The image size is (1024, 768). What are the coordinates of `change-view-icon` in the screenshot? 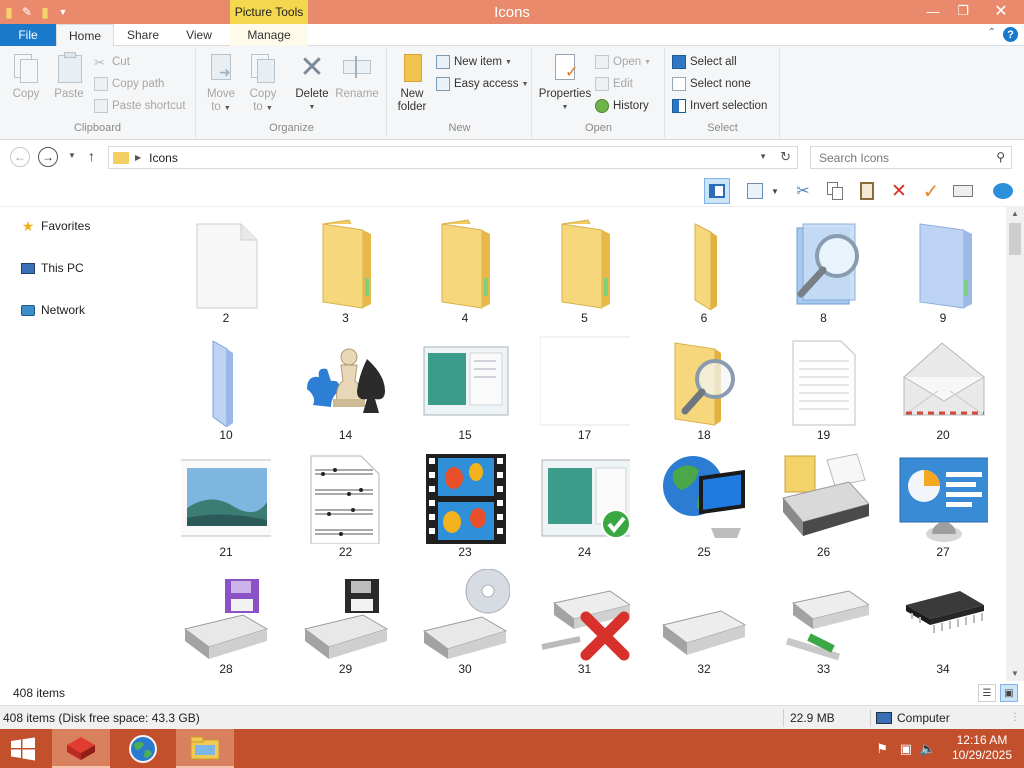 It's located at (755, 191).